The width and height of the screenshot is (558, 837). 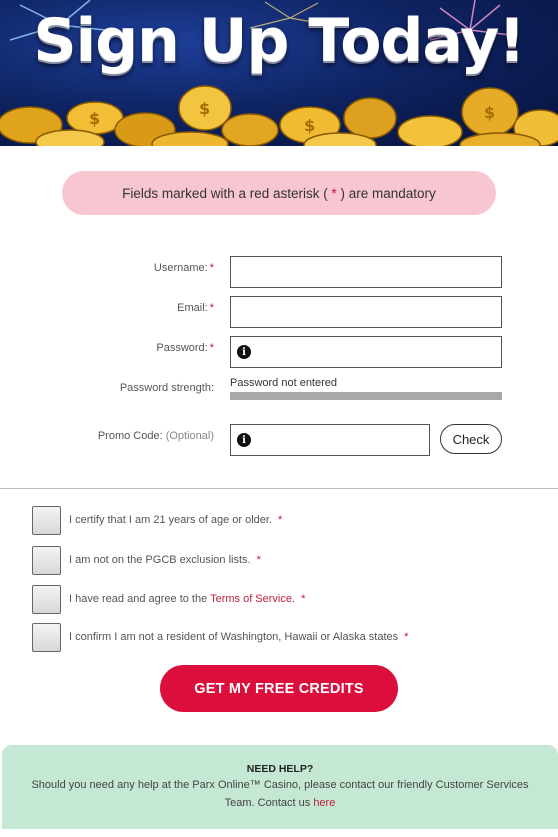 What do you see at coordinates (180, 268) in the screenshot?
I see `username-label-text: Username:` at bounding box center [180, 268].